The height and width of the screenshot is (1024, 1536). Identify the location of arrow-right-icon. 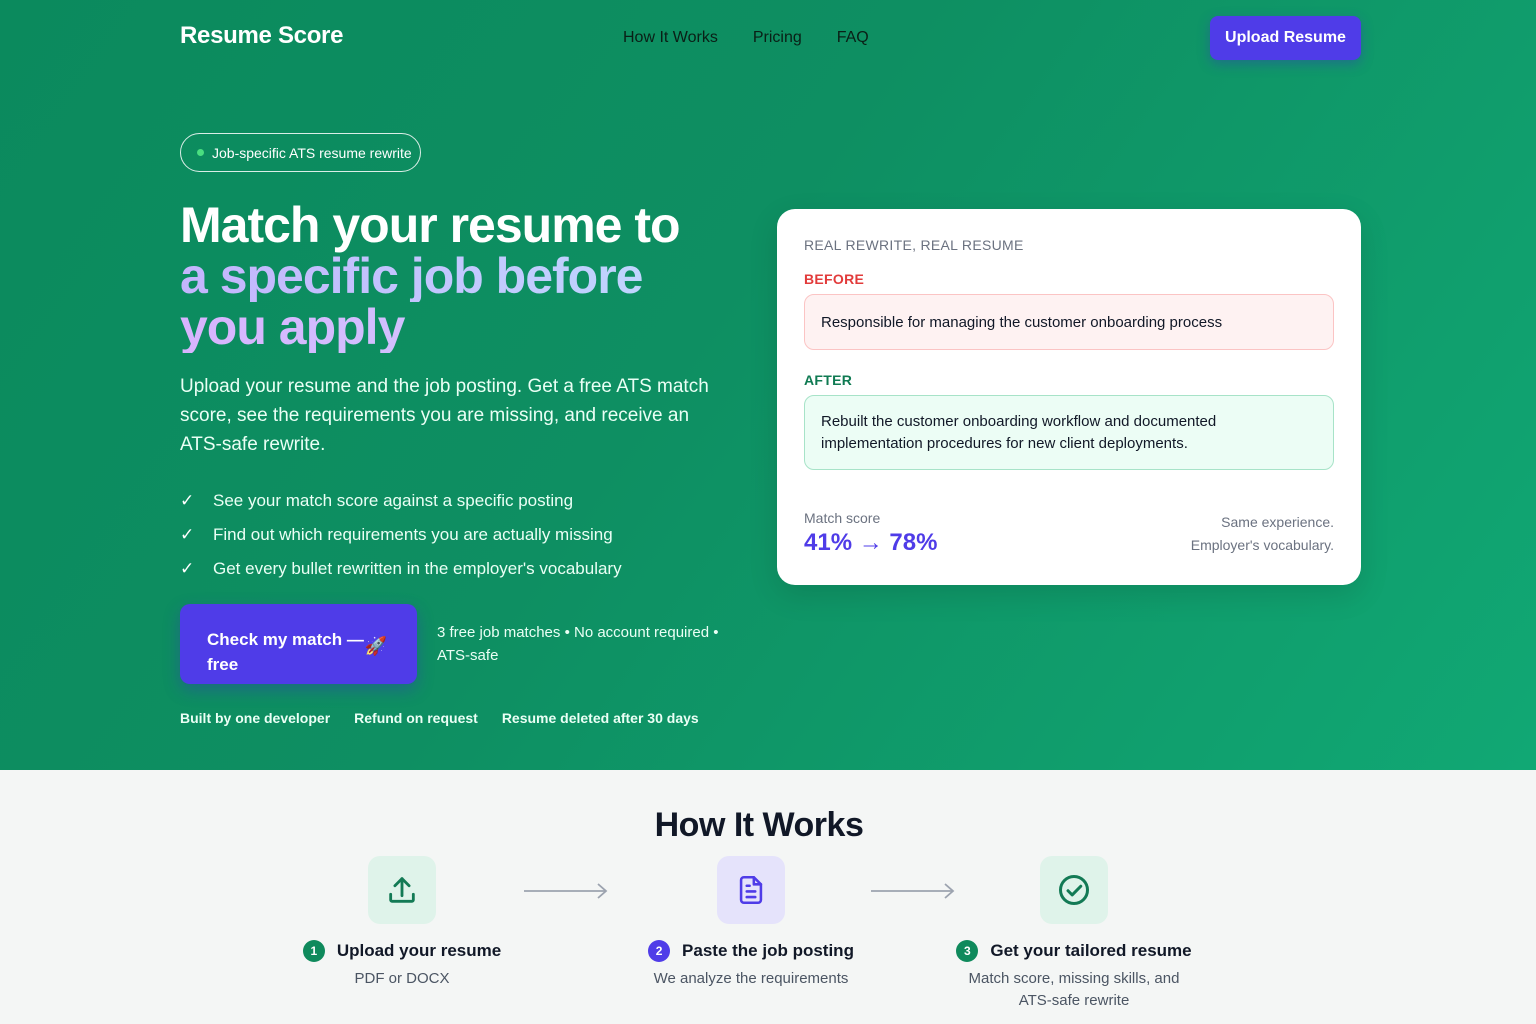
(566, 891).